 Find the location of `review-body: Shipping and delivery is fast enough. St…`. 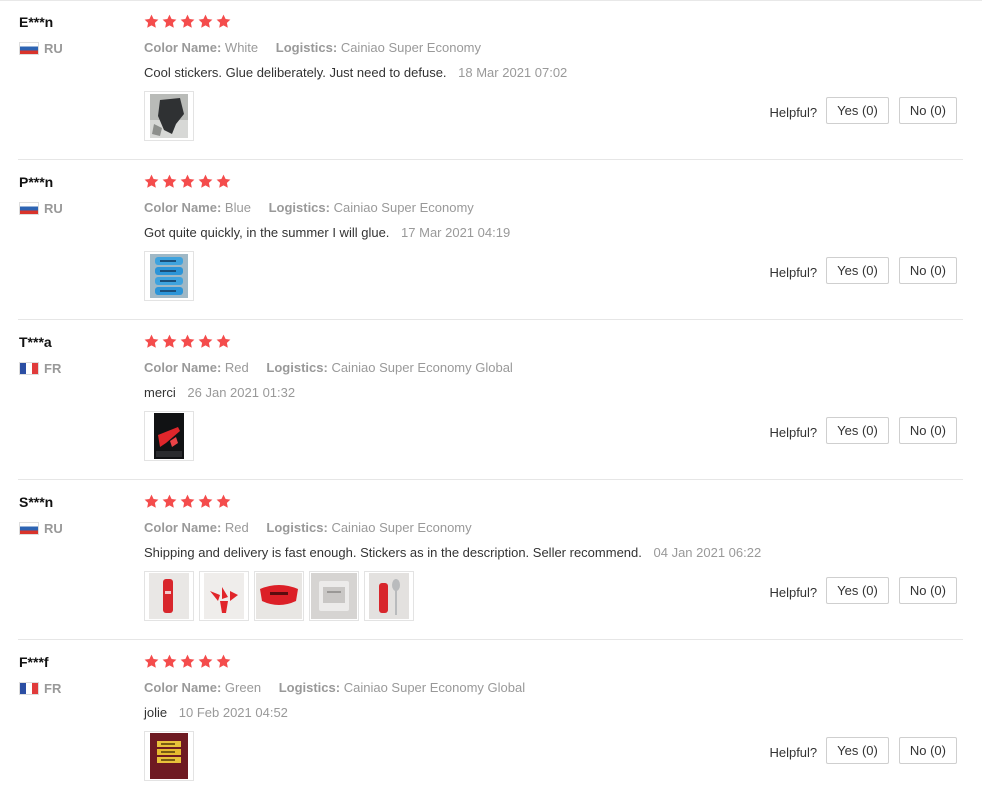

review-body: Shipping and delivery is fast enough. St… is located at coordinates (452, 552).